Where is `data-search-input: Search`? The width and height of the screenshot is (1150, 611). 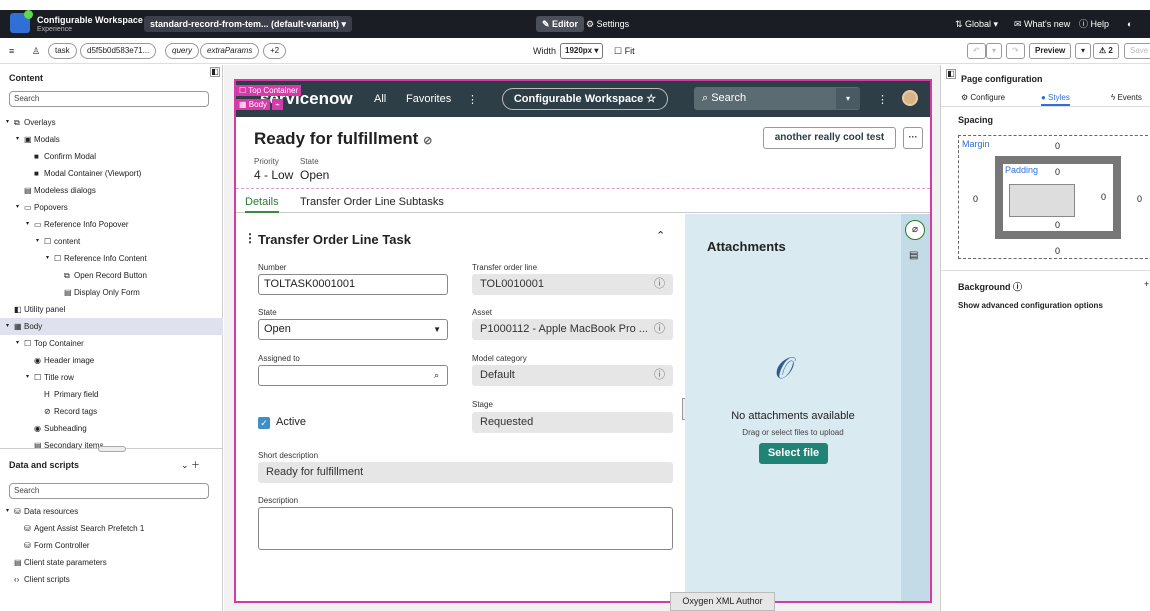 data-search-input: Search is located at coordinates (109, 491).